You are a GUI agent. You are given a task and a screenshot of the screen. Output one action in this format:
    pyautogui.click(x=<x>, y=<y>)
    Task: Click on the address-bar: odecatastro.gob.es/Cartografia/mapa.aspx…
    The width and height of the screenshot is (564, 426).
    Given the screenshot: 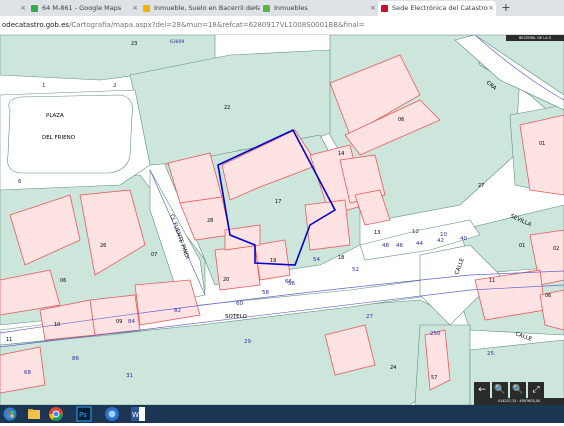 What is the action you would take?
    pyautogui.click(x=282, y=25)
    